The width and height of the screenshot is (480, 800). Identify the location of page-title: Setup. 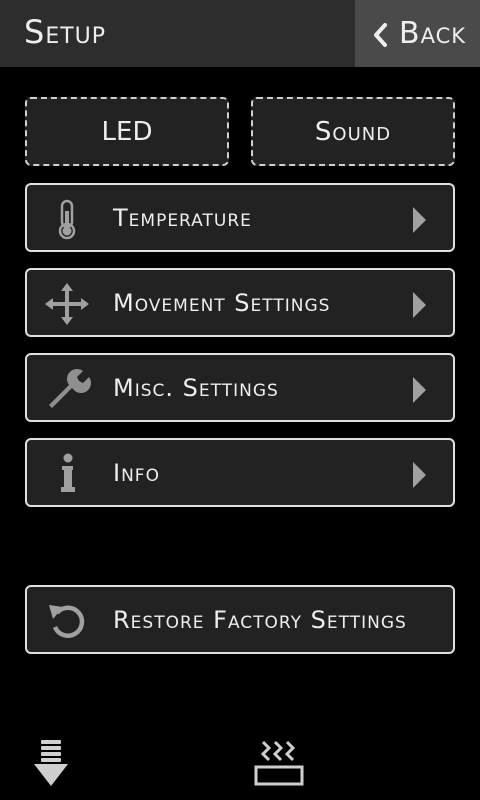
(65, 32).